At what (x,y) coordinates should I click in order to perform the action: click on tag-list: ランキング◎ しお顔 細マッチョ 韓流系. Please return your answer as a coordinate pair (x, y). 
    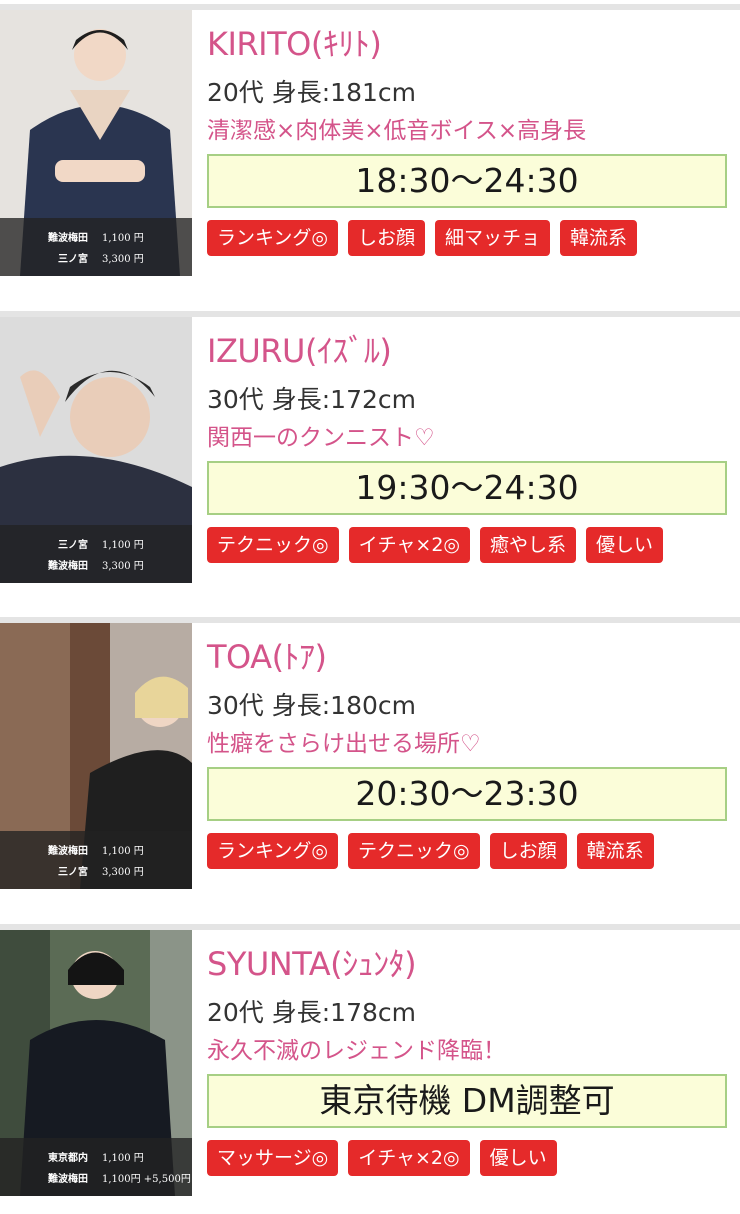
    Looking at the image, I should click on (469, 238).